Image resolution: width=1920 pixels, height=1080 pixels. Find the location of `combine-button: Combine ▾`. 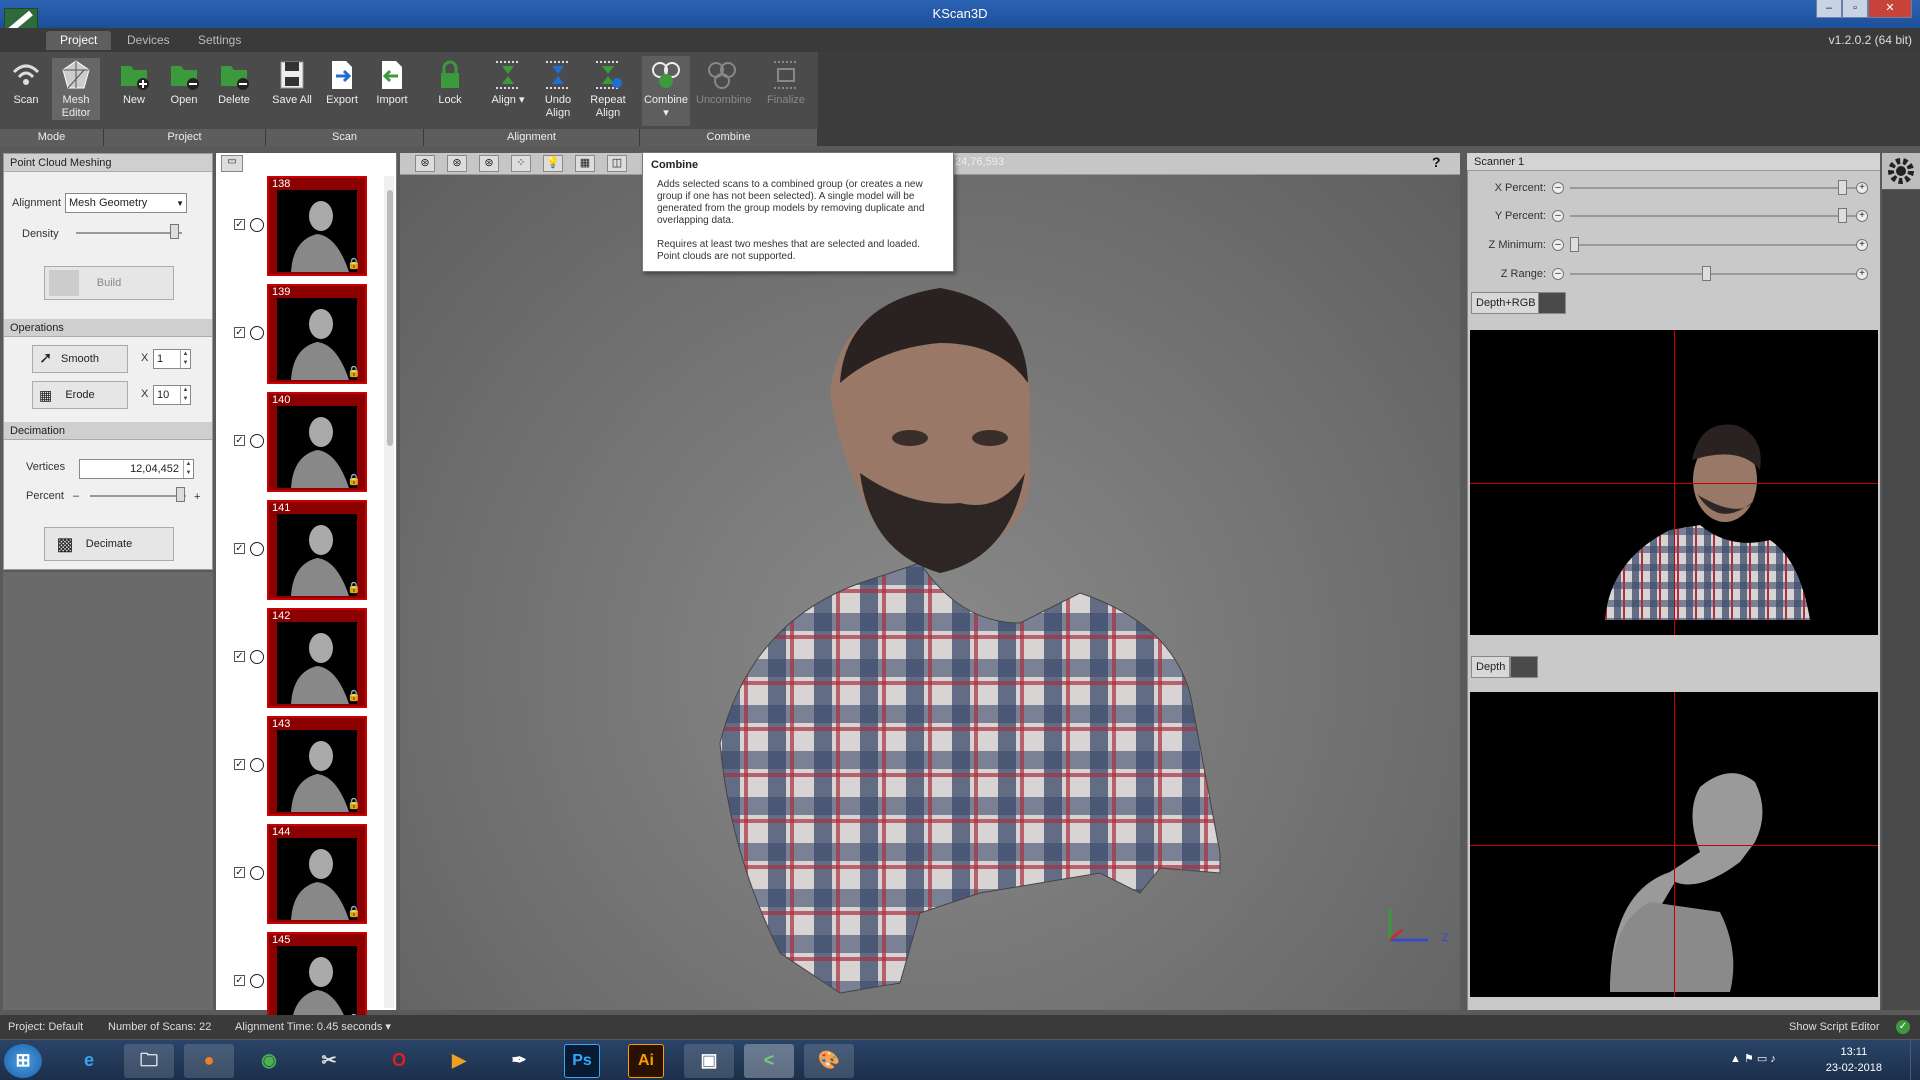

combine-button: Combine ▾ is located at coordinates (666, 91).